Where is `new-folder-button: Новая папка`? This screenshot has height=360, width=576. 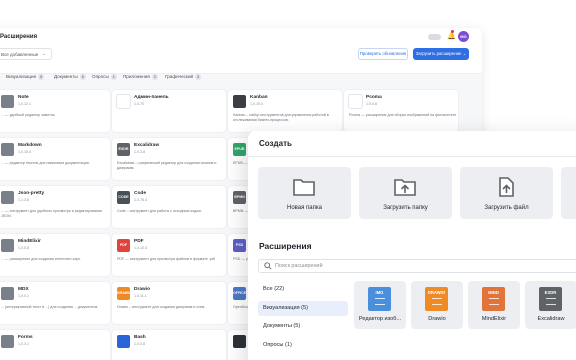
new-folder-button: Новая папка is located at coordinates (304, 193).